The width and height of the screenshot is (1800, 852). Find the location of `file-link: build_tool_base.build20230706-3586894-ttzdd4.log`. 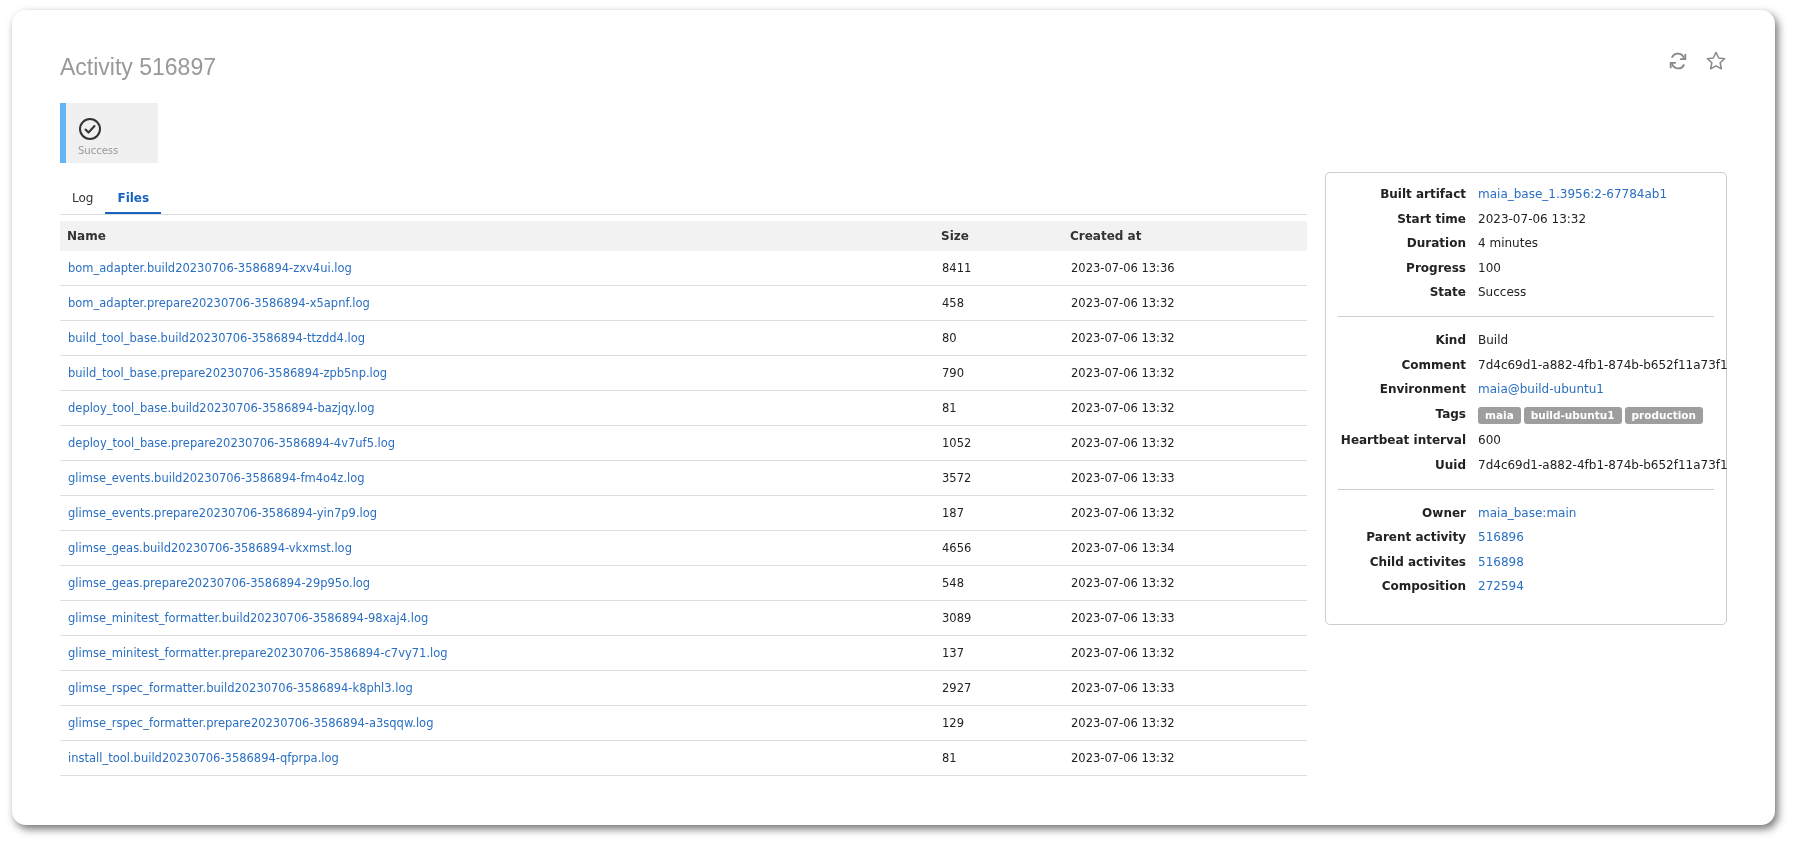

file-link: build_tool_base.build20230706-3586894-ttzdd4.log is located at coordinates (217, 338).